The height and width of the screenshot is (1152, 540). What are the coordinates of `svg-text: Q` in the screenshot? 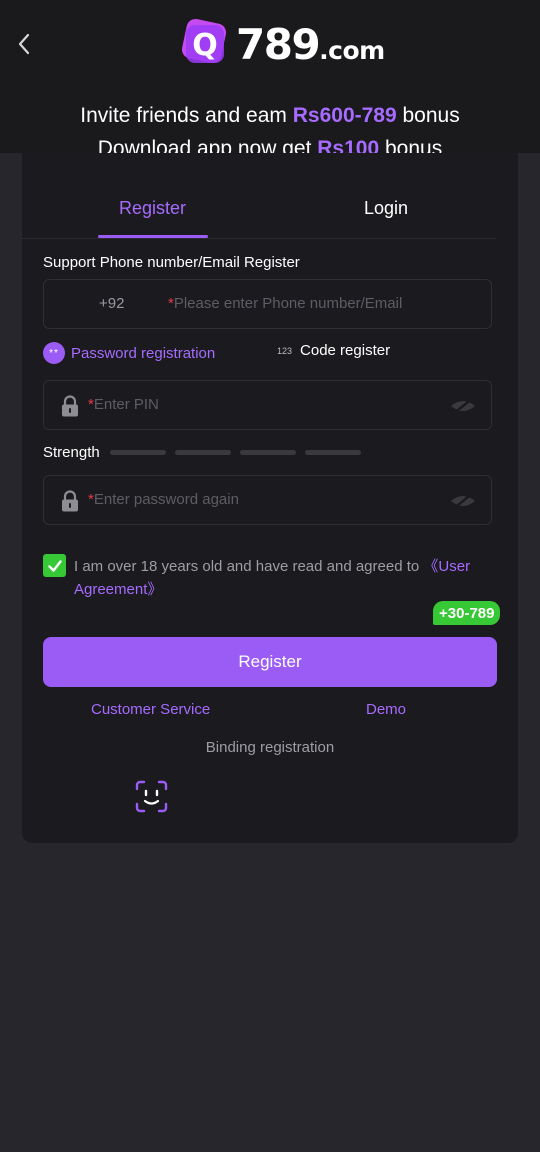 It's located at (205, 45).